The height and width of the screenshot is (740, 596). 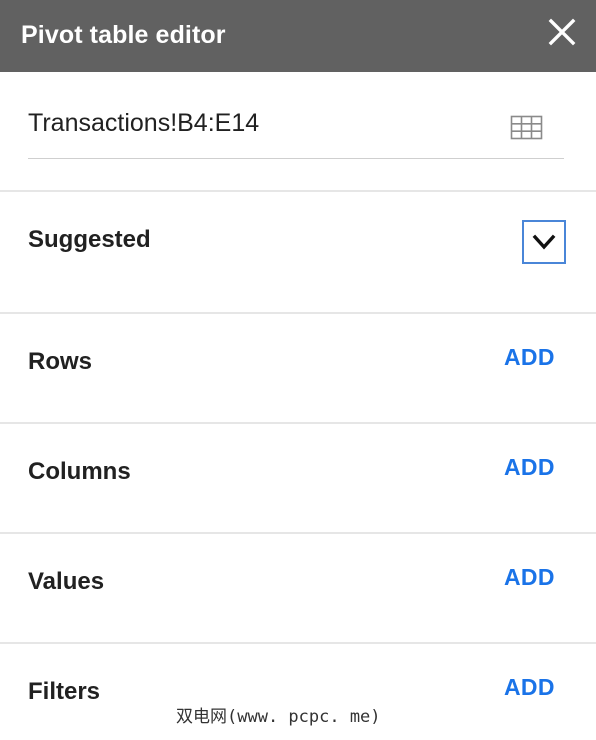 What do you see at coordinates (60, 361) in the screenshot?
I see `rows-label: Rows` at bounding box center [60, 361].